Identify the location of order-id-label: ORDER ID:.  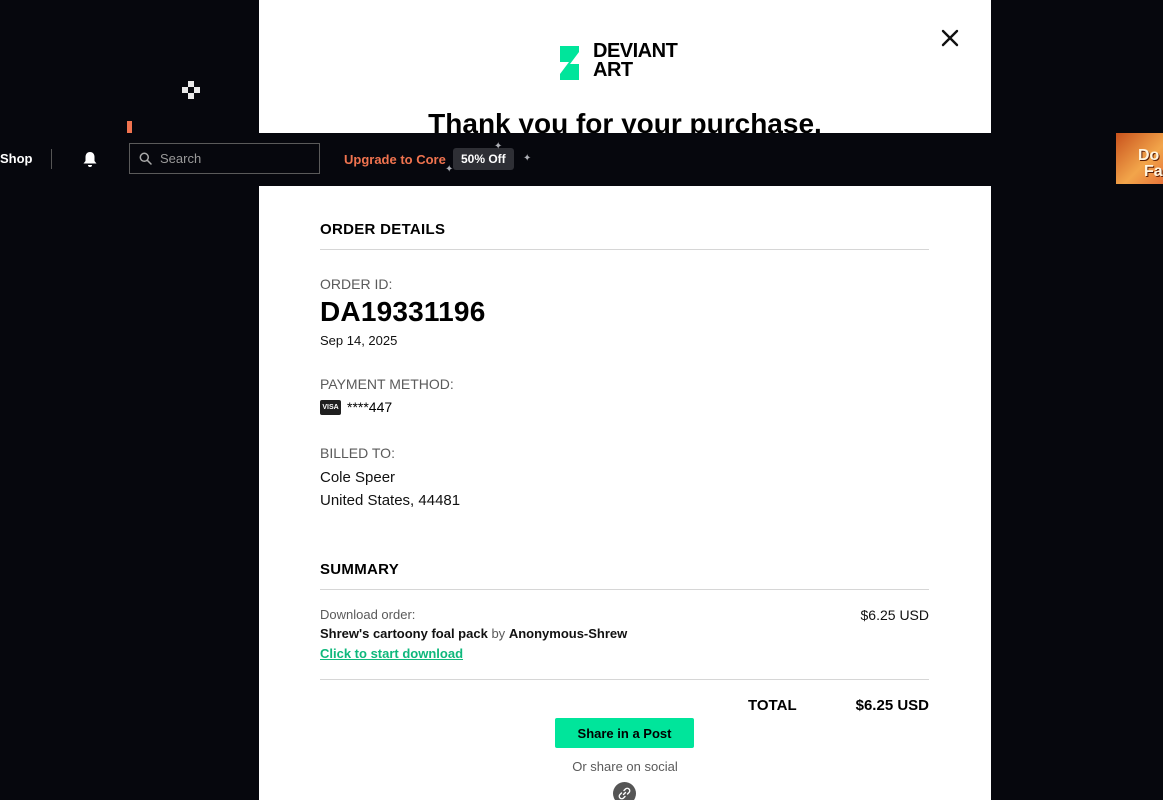
(356, 284).